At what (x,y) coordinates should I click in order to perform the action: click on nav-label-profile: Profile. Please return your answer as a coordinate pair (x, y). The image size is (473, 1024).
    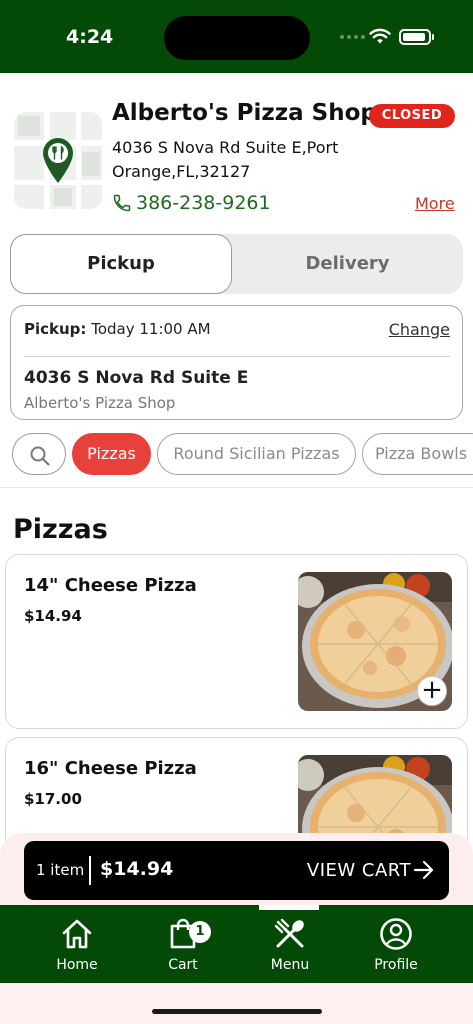
    Looking at the image, I should click on (396, 965).